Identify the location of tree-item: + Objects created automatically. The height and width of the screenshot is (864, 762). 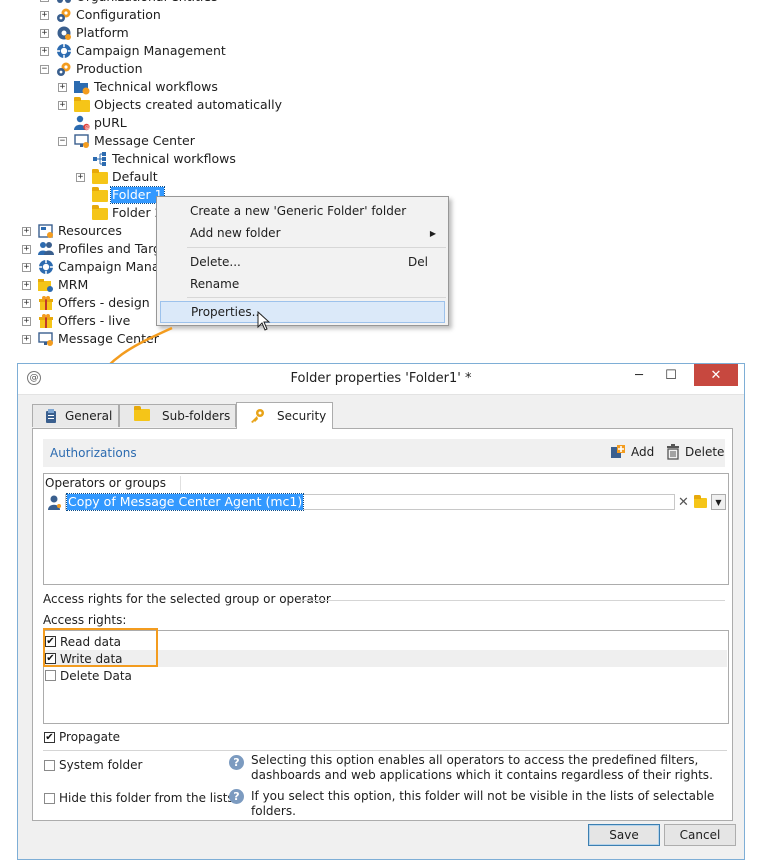
(170, 105).